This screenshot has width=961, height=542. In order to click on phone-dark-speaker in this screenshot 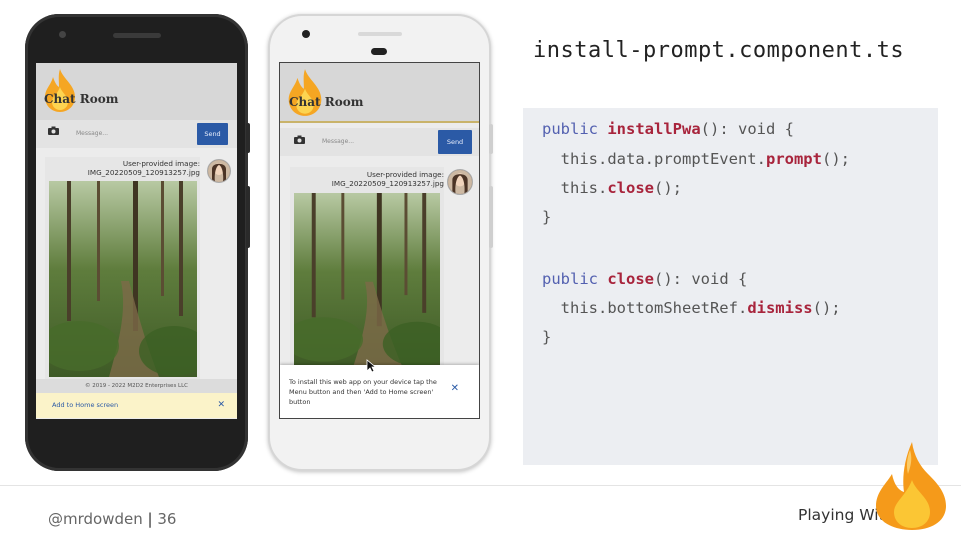, I will do `click(137, 35)`.